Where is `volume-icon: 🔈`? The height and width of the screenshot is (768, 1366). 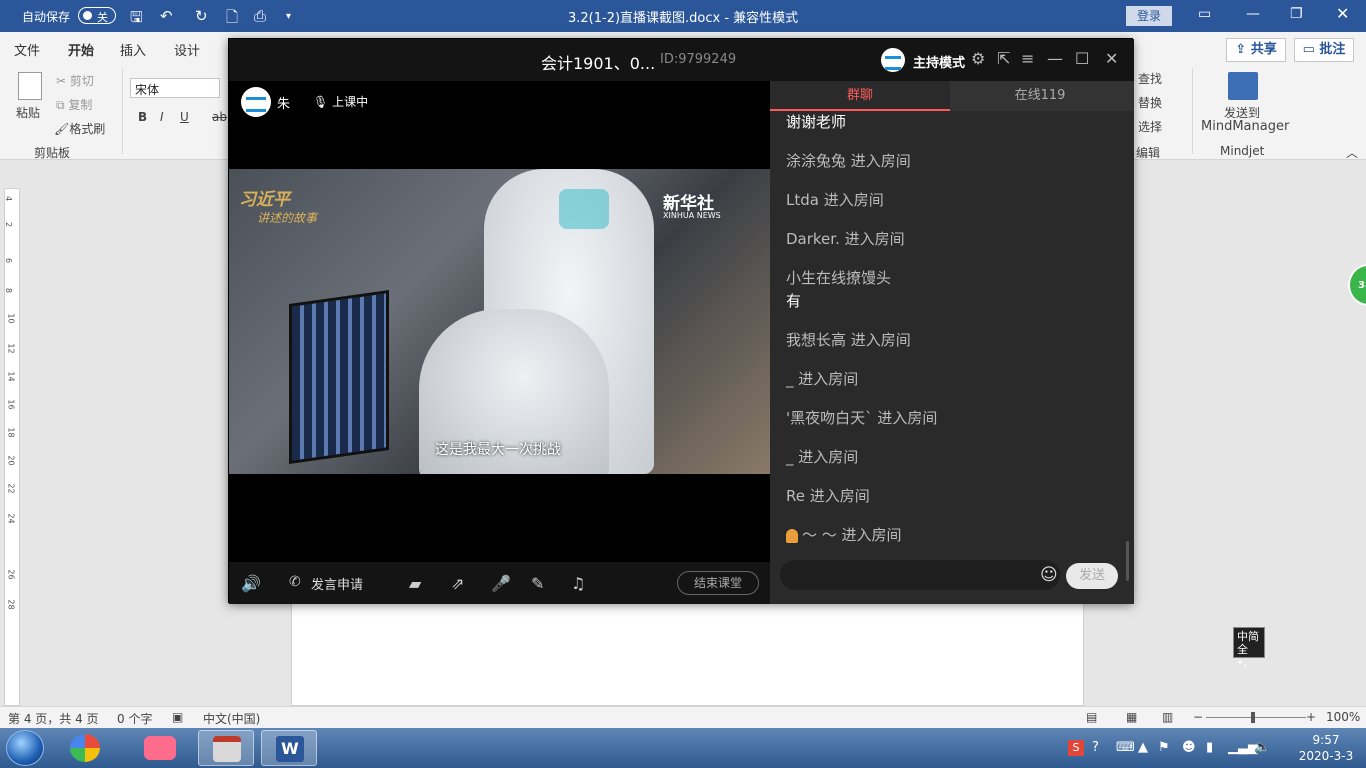 volume-icon: 🔈 is located at coordinates (1262, 747).